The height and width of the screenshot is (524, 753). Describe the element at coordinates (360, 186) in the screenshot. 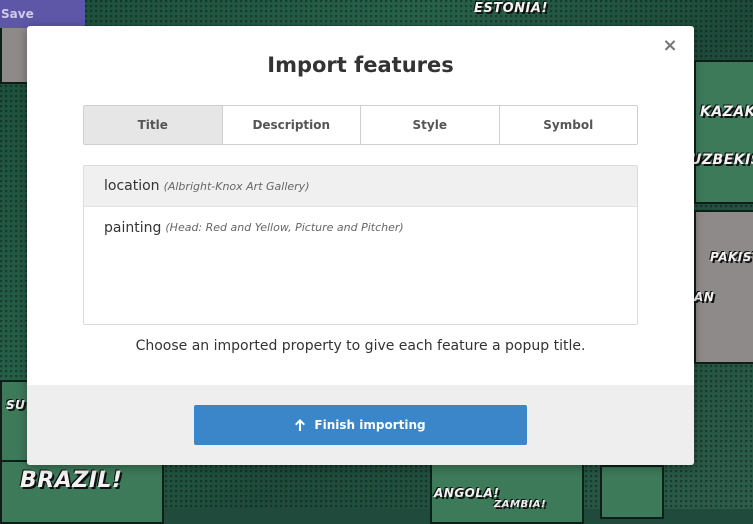

I see `property-item-location: location (Albright-Knox Art Gallery)` at that location.